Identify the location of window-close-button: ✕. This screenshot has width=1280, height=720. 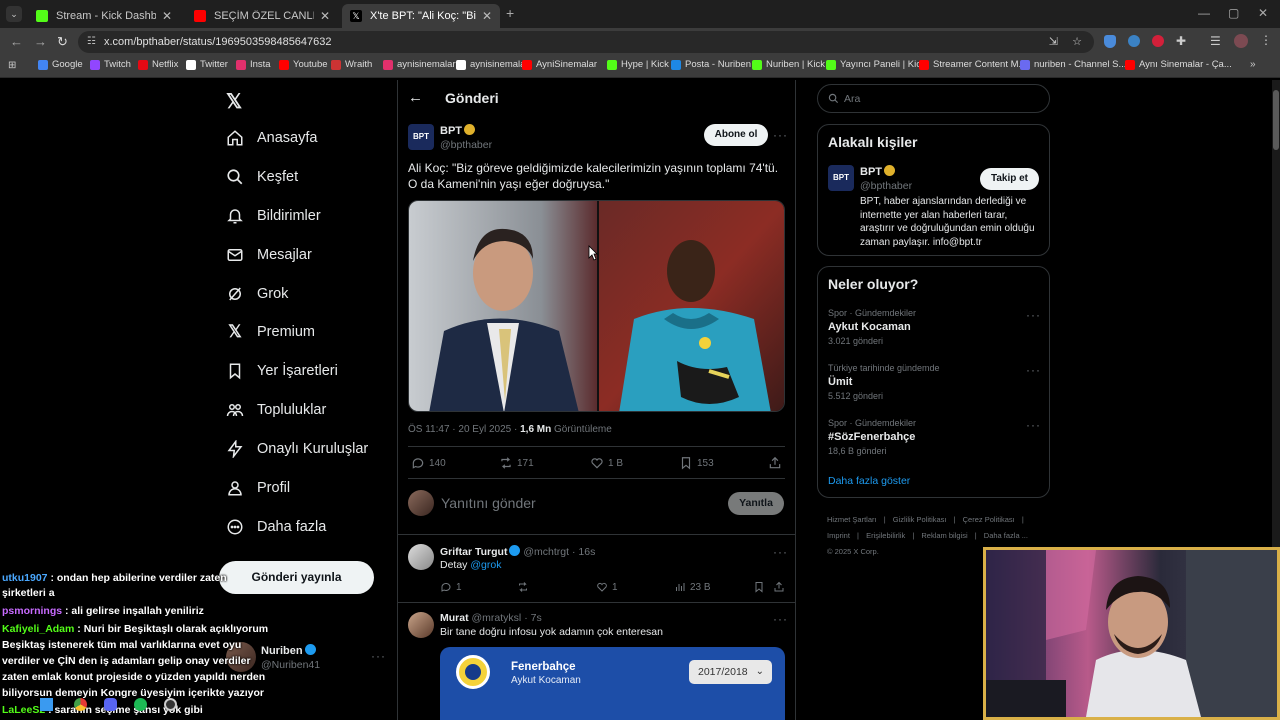
(1263, 13).